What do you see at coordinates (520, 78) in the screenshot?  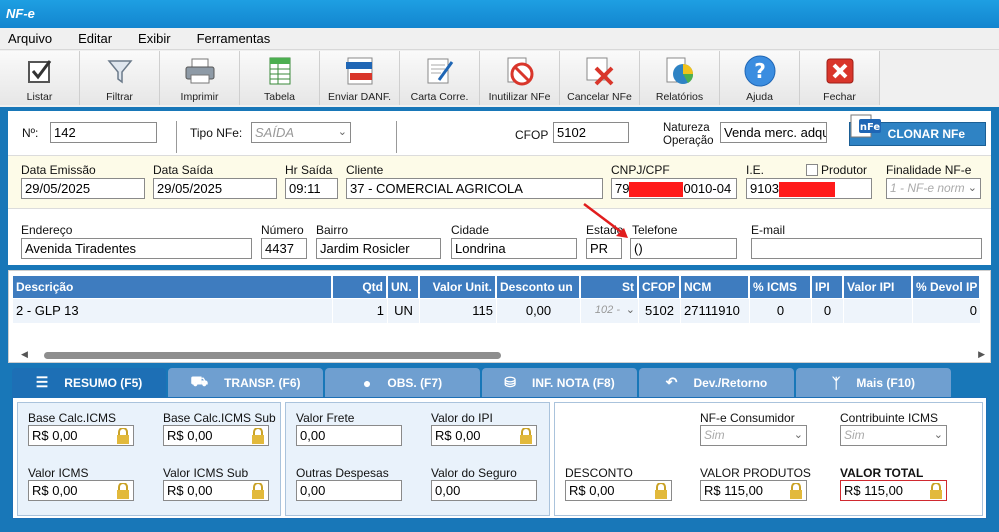 I see `inutilizar-nfe-button: Inutilizar NFe` at bounding box center [520, 78].